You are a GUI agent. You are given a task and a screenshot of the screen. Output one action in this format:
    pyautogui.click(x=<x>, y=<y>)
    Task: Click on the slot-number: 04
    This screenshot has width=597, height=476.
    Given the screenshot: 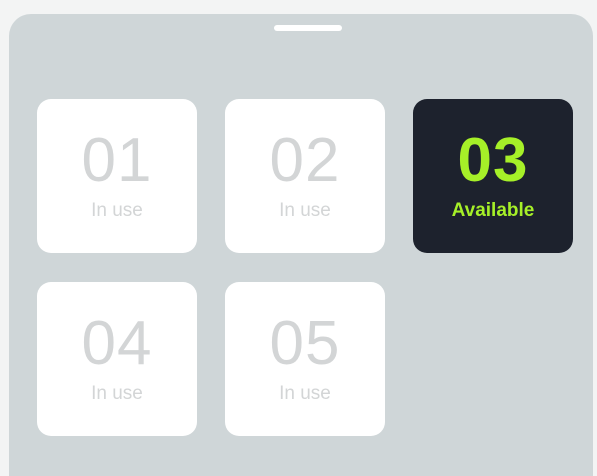 What is the action you would take?
    pyautogui.click(x=117, y=343)
    